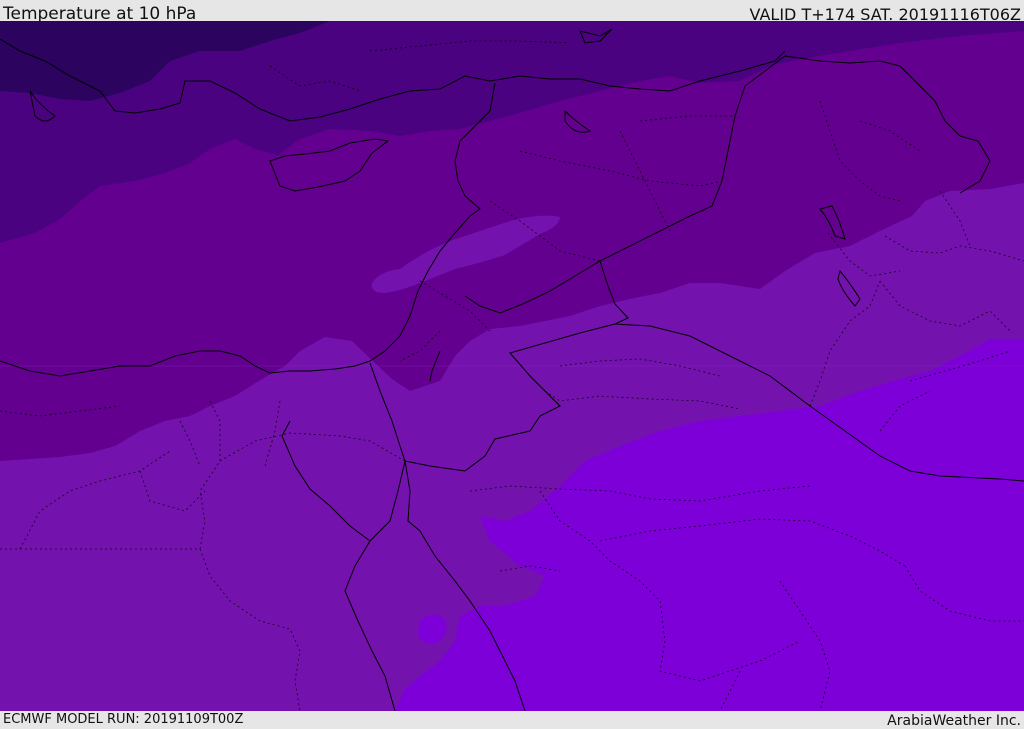 The image size is (1024, 729). I want to click on credit-label: ArabiaWeather Inc., so click(954, 721).